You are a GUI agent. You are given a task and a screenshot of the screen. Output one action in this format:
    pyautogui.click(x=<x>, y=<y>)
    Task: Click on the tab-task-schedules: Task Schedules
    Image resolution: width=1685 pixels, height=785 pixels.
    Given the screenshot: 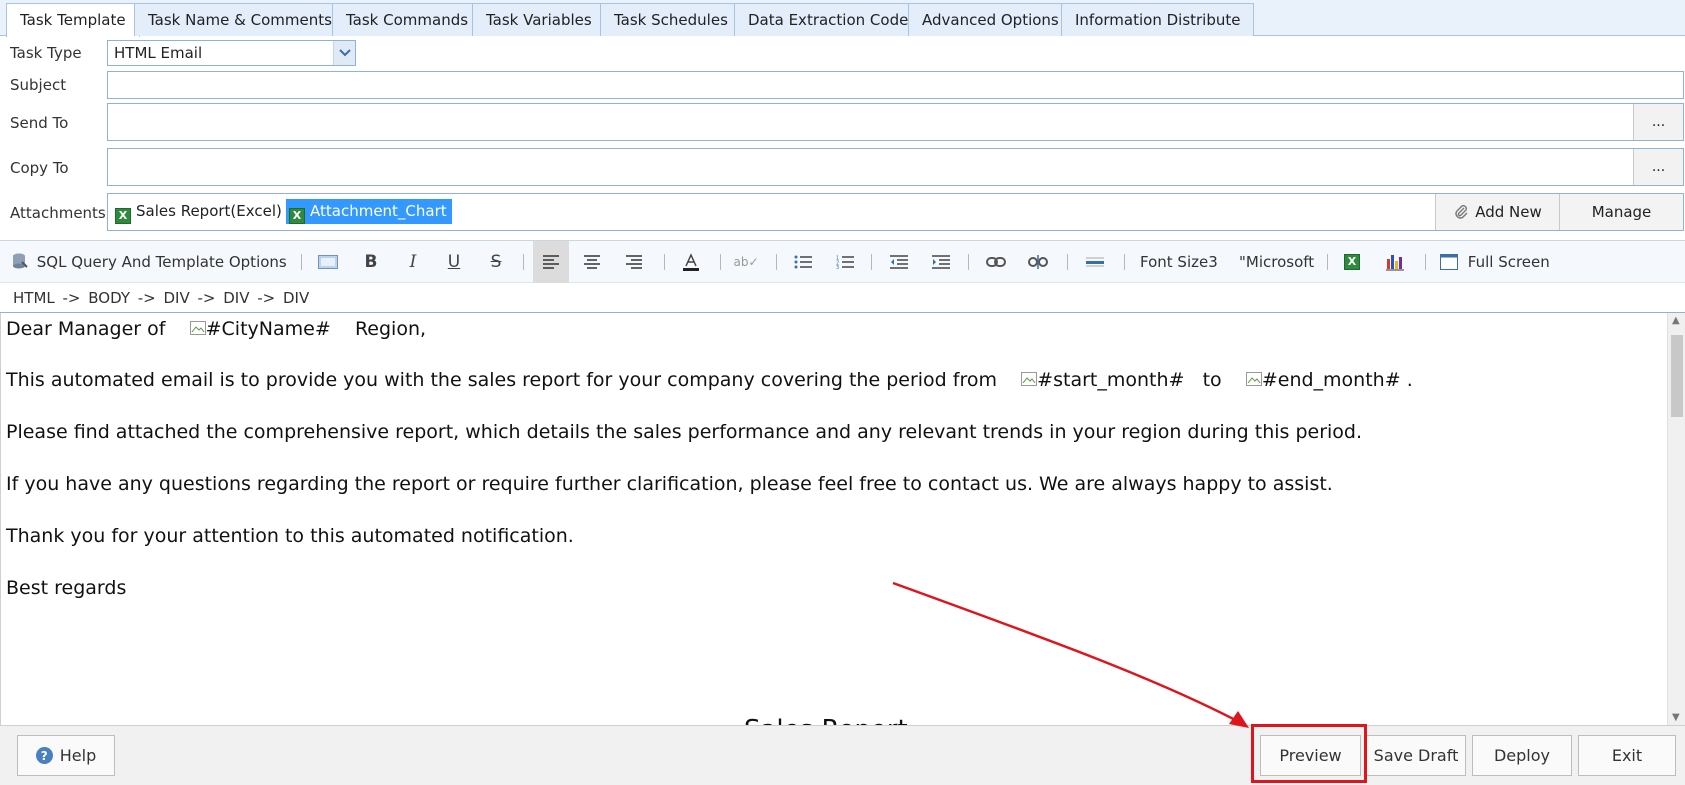 What is the action you would take?
    pyautogui.click(x=671, y=19)
    